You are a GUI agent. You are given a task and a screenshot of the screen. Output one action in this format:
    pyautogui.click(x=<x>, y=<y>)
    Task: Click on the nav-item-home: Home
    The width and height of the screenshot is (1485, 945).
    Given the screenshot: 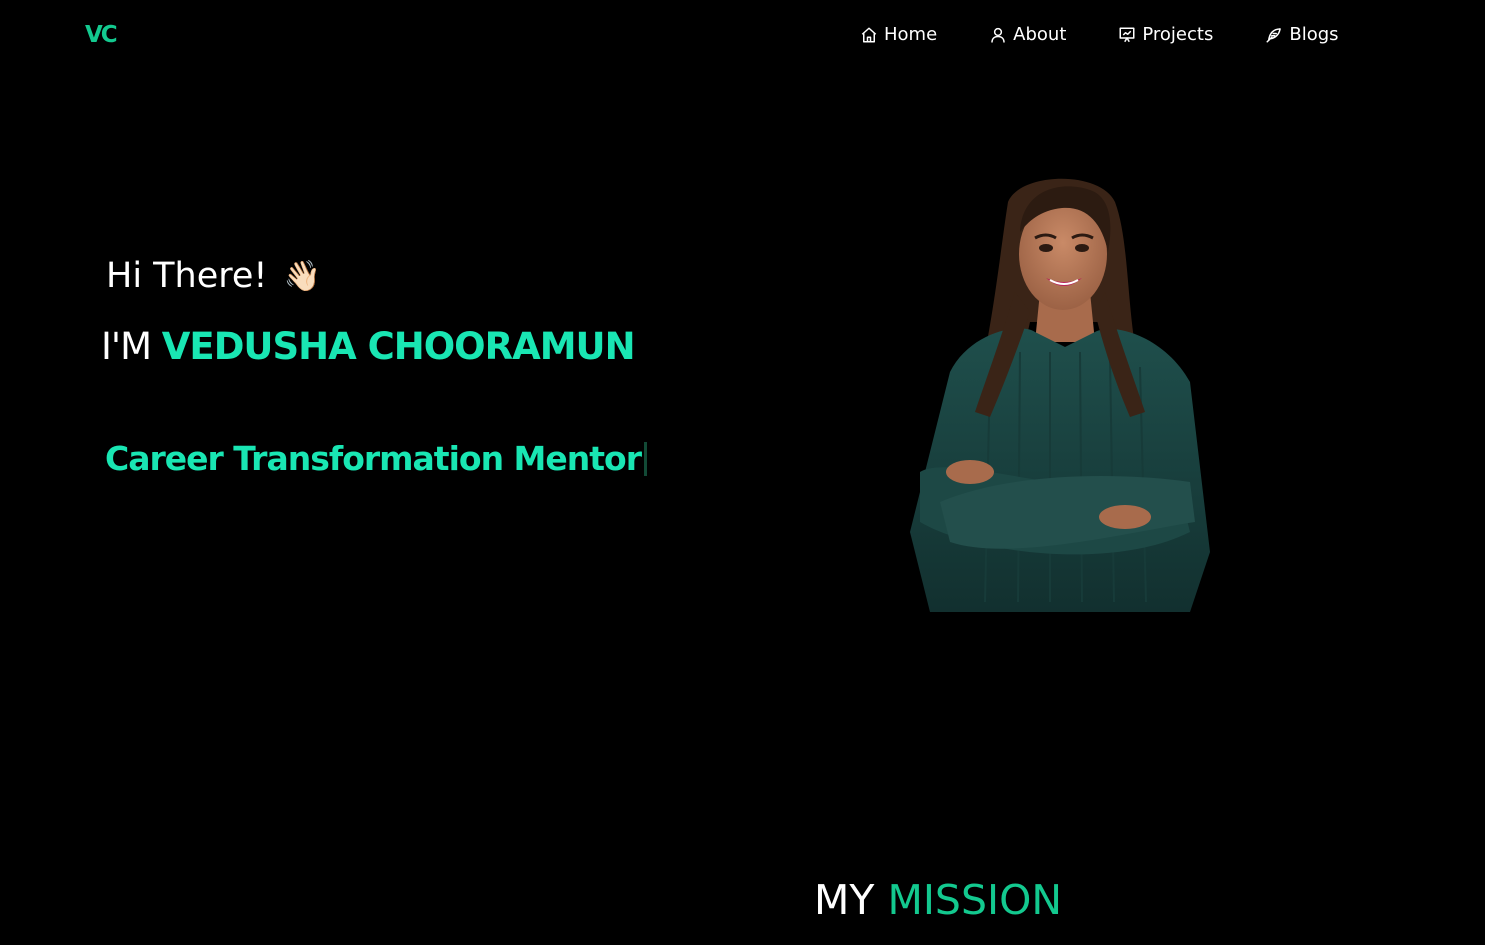 What is the action you would take?
    pyautogui.click(x=898, y=34)
    